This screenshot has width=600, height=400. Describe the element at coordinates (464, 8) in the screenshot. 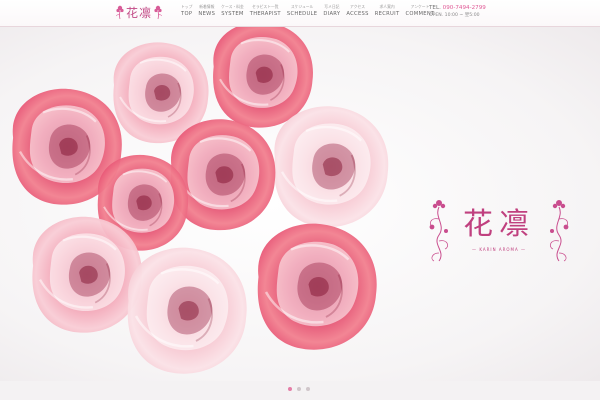

I see `phone-value: 090-7494-2799` at that location.